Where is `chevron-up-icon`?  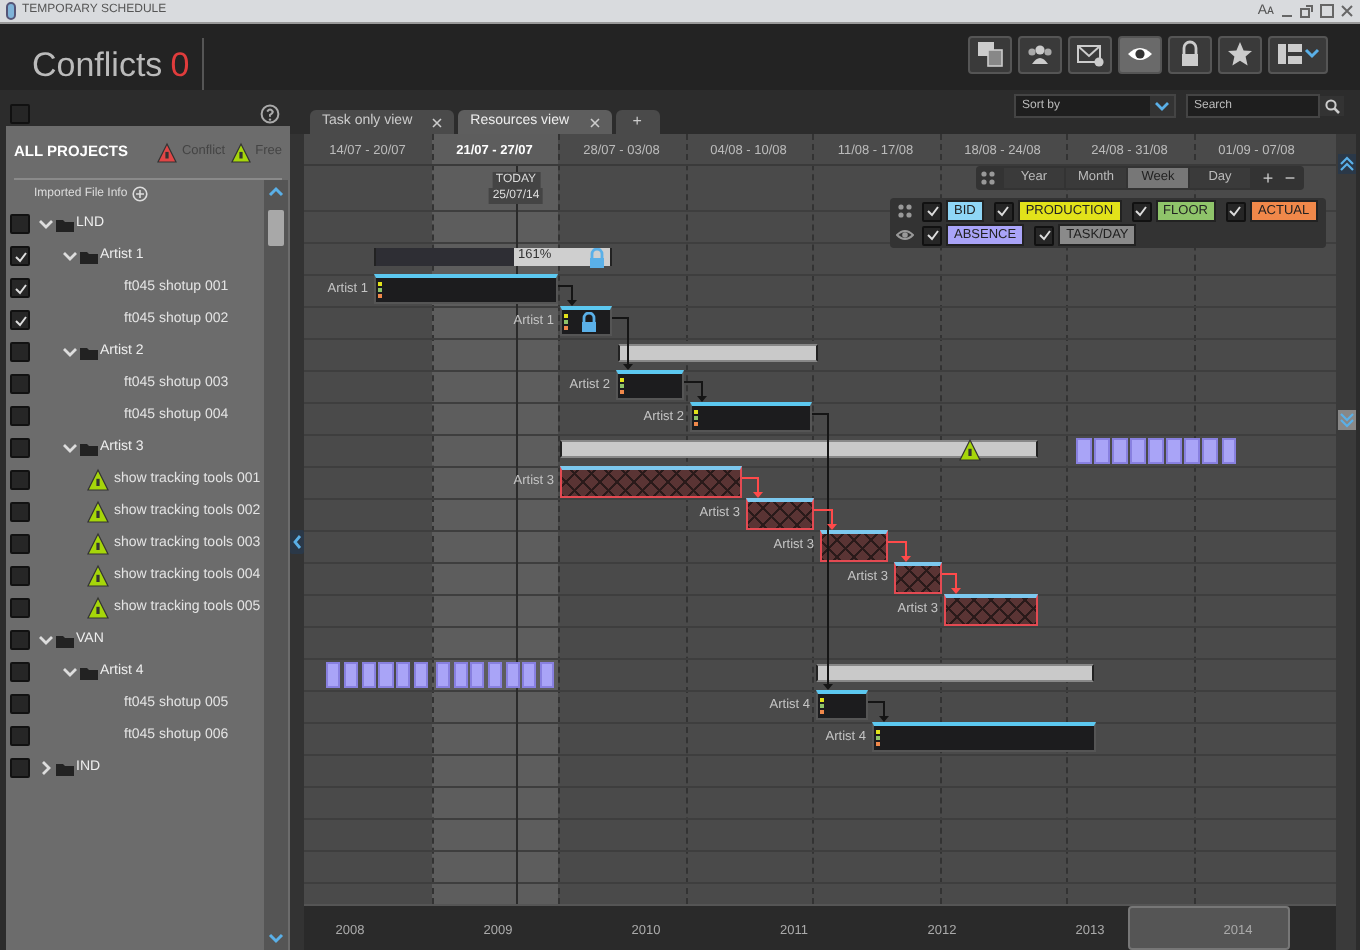
chevron-up-icon is located at coordinates (276, 192).